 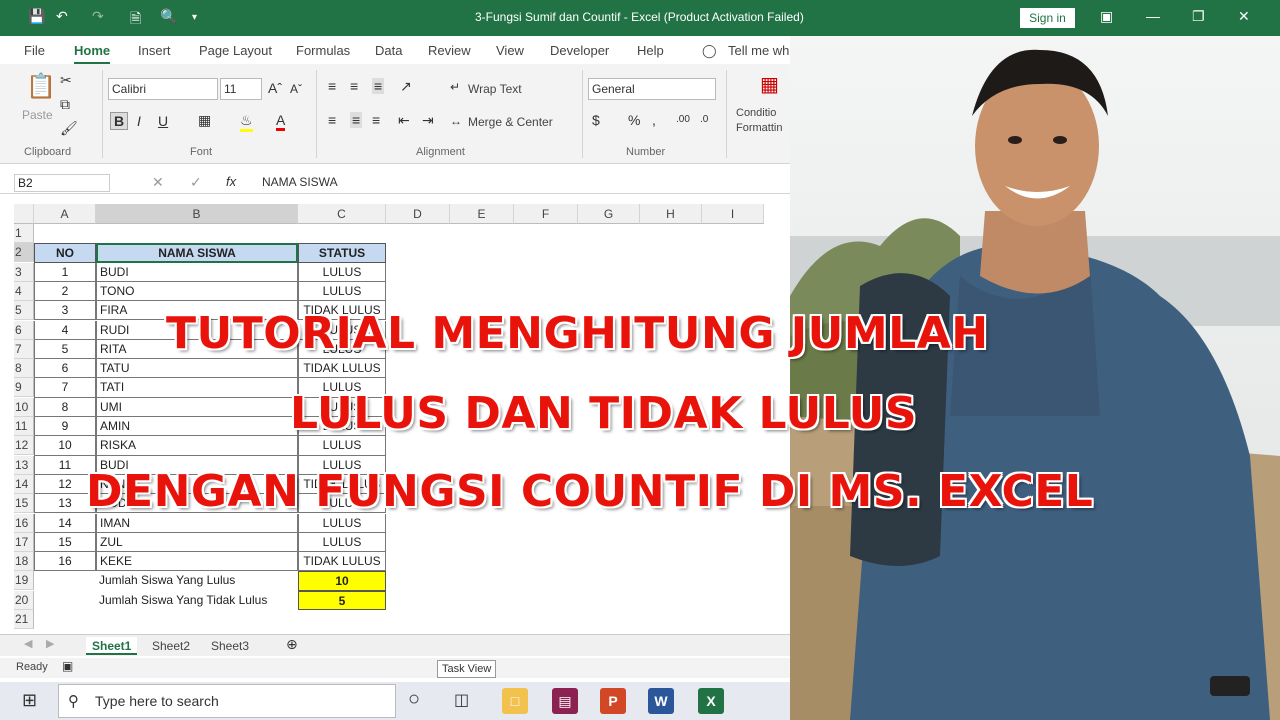 What do you see at coordinates (204, 120) in the screenshot?
I see `borders-icon: ▦` at bounding box center [204, 120].